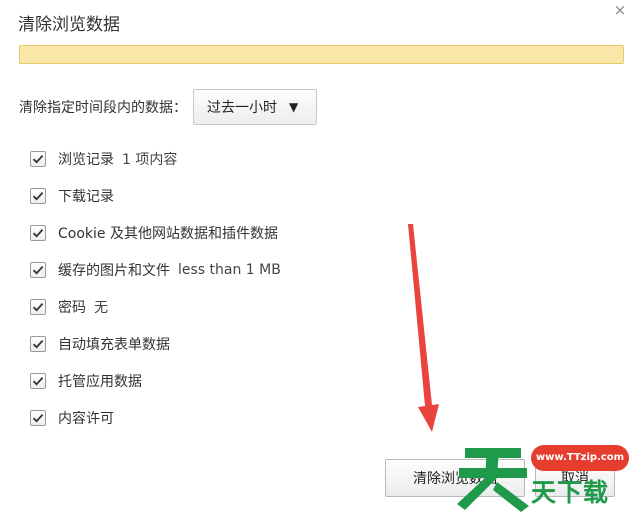 This screenshot has height=513, width=634. I want to click on option-browsing-history: 浏览记录 1 项内容, so click(155, 158).